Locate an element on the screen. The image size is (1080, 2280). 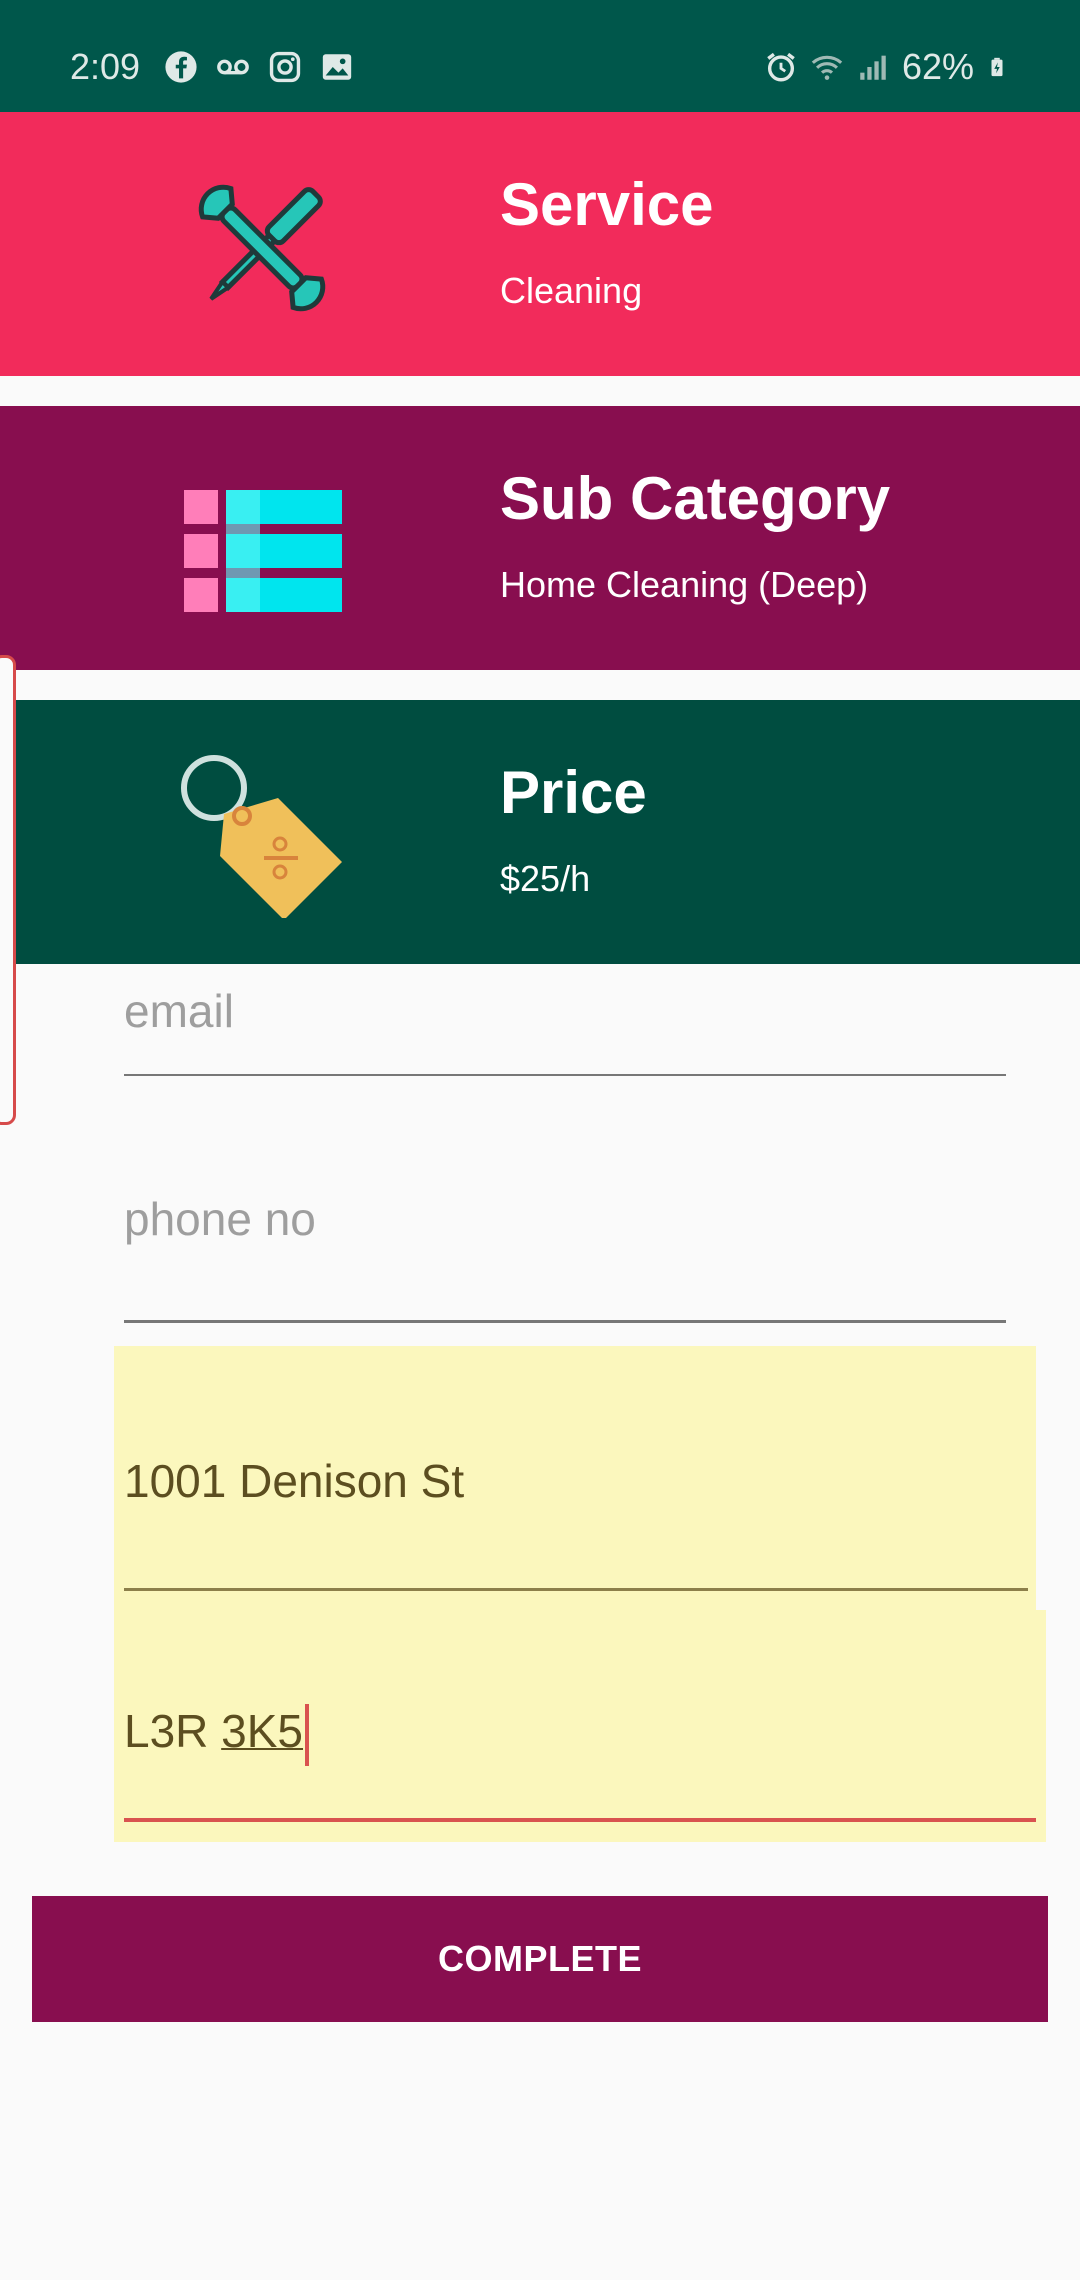
wifi-icon is located at coordinates (827, 67).